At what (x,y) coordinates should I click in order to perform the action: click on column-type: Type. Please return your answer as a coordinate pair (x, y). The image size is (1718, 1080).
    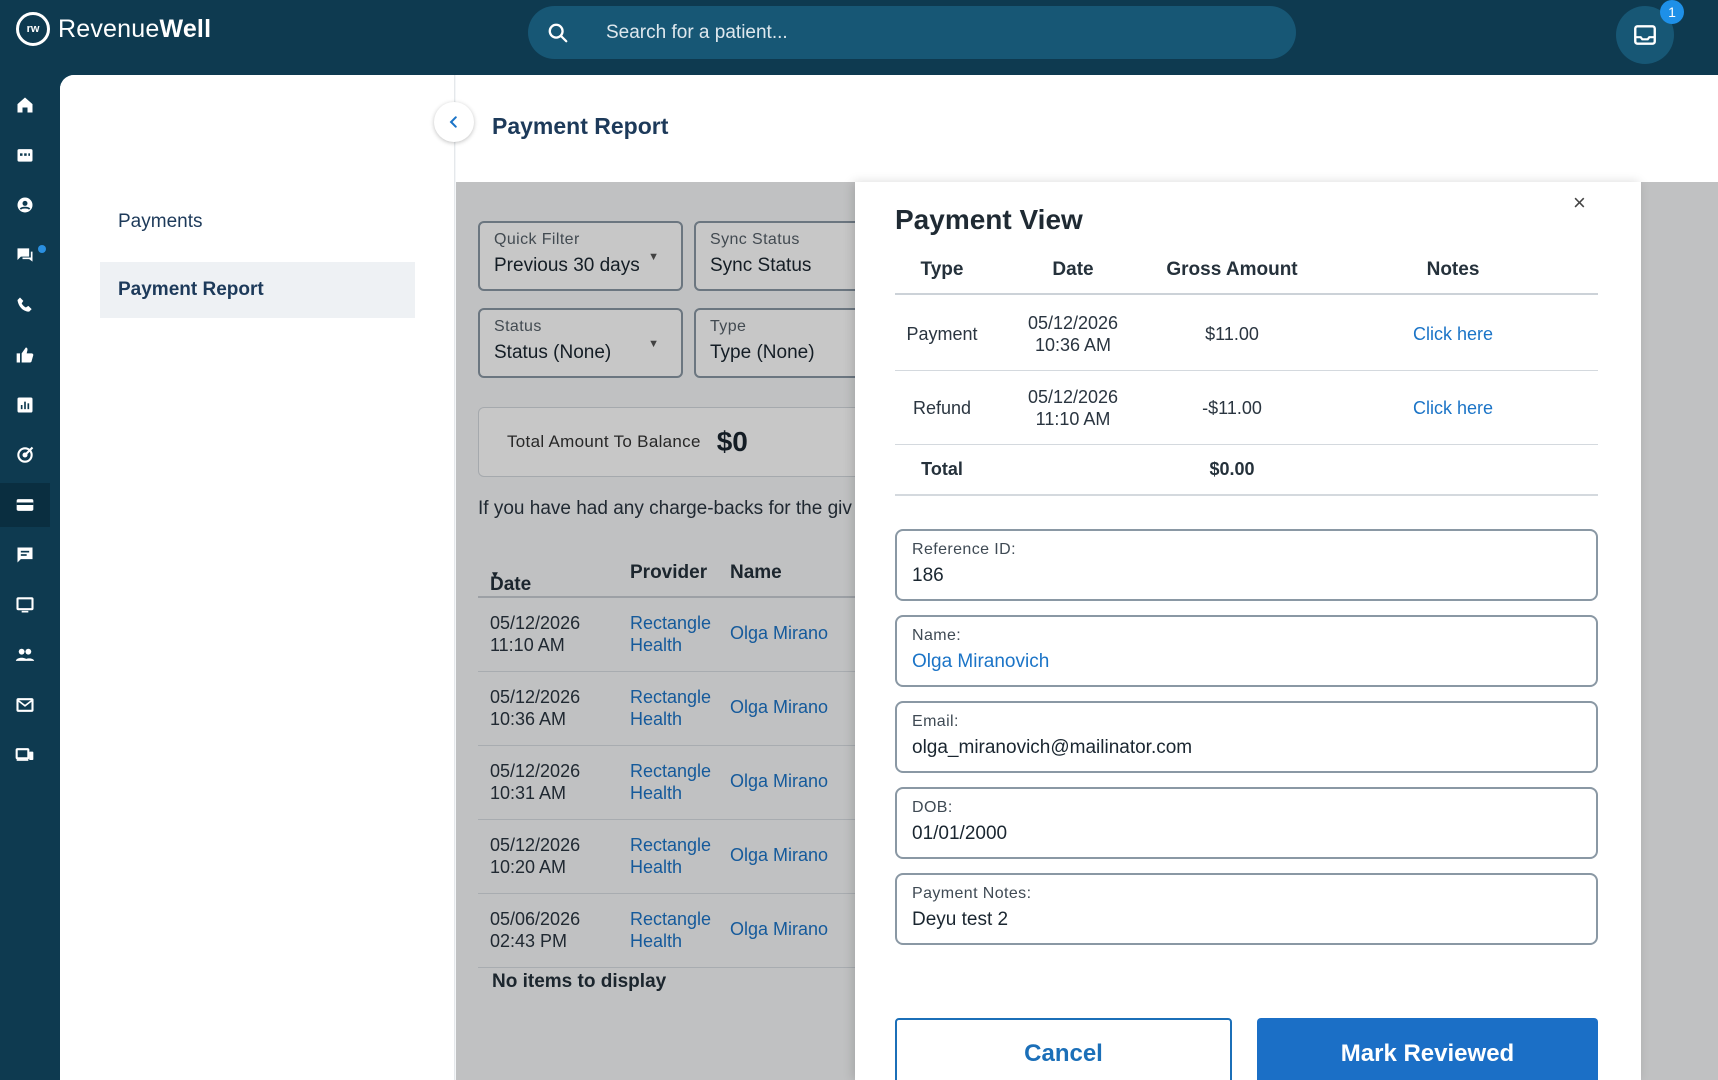
    Looking at the image, I should click on (942, 269).